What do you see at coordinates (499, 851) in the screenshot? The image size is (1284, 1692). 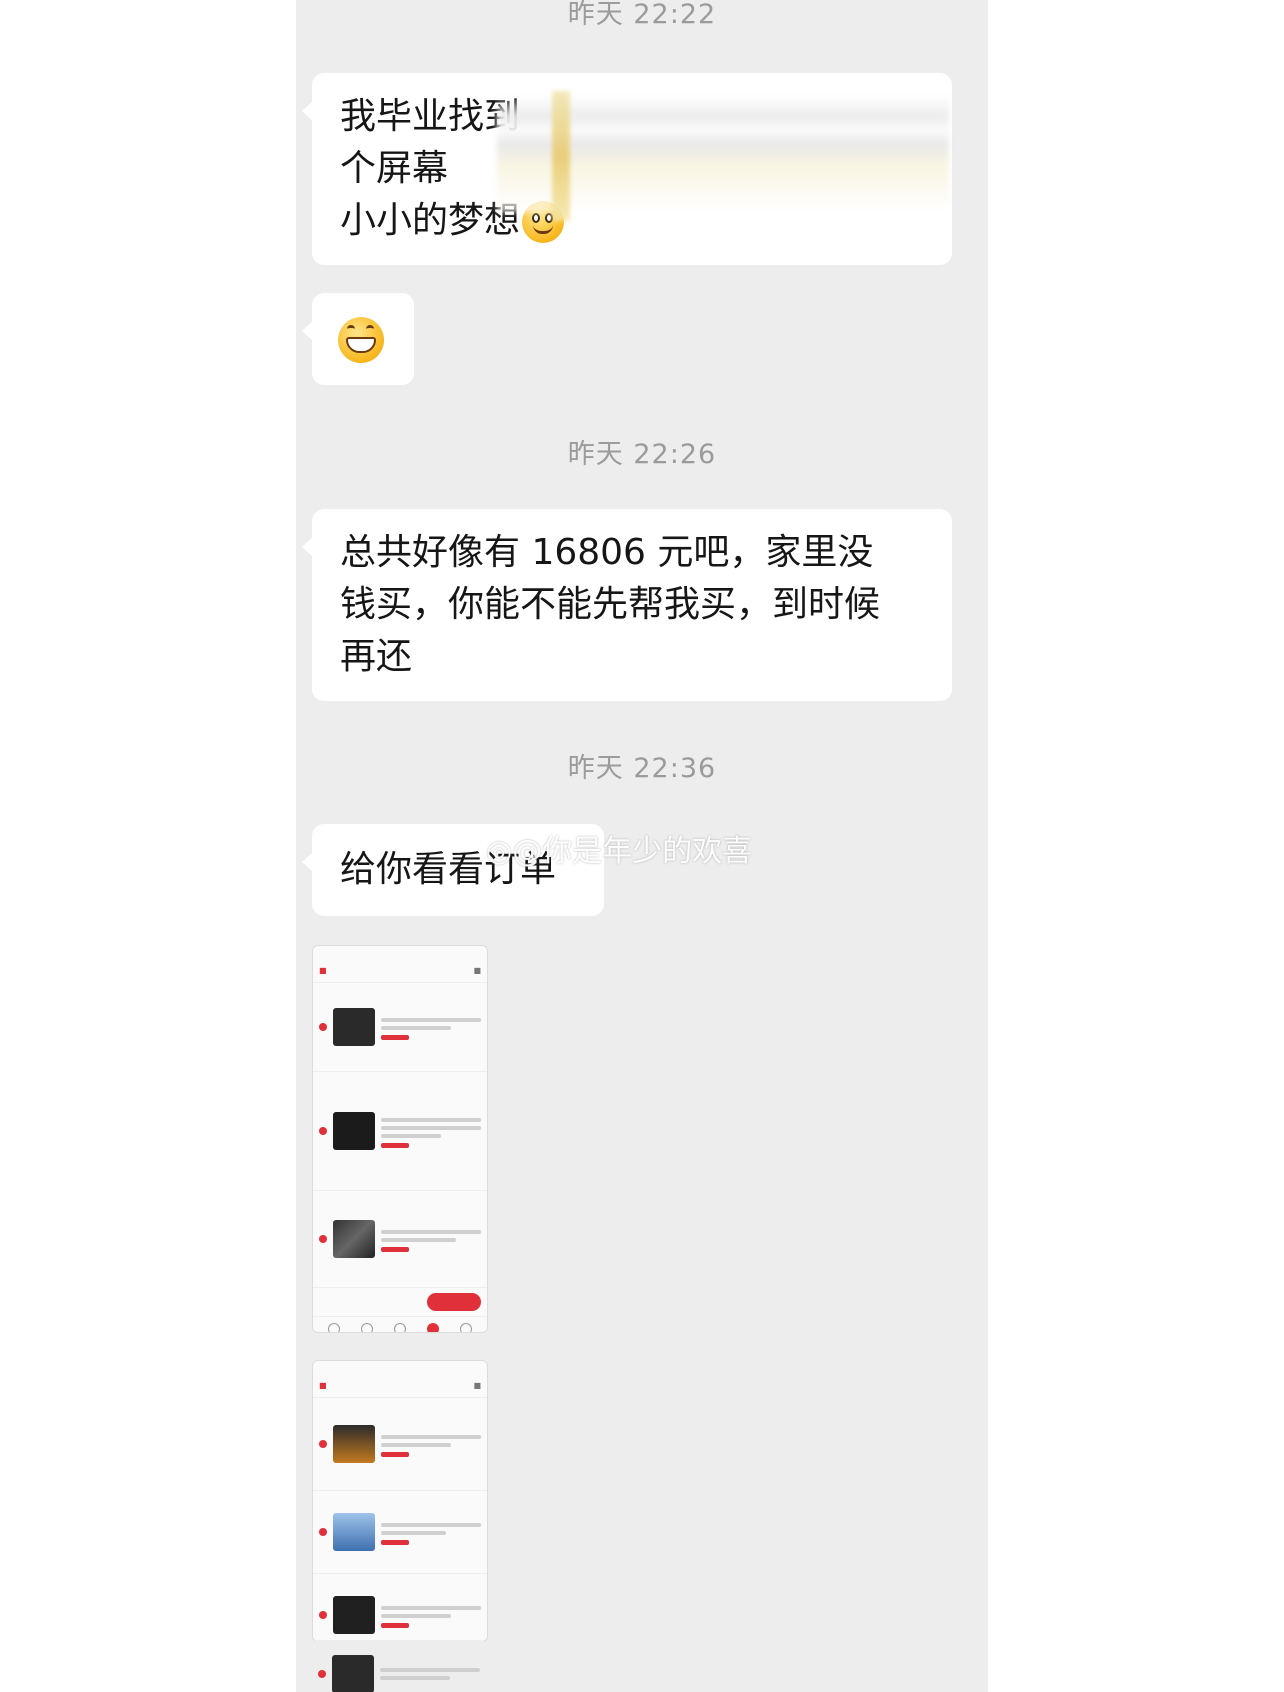 I see `weibo-icon: ◎` at bounding box center [499, 851].